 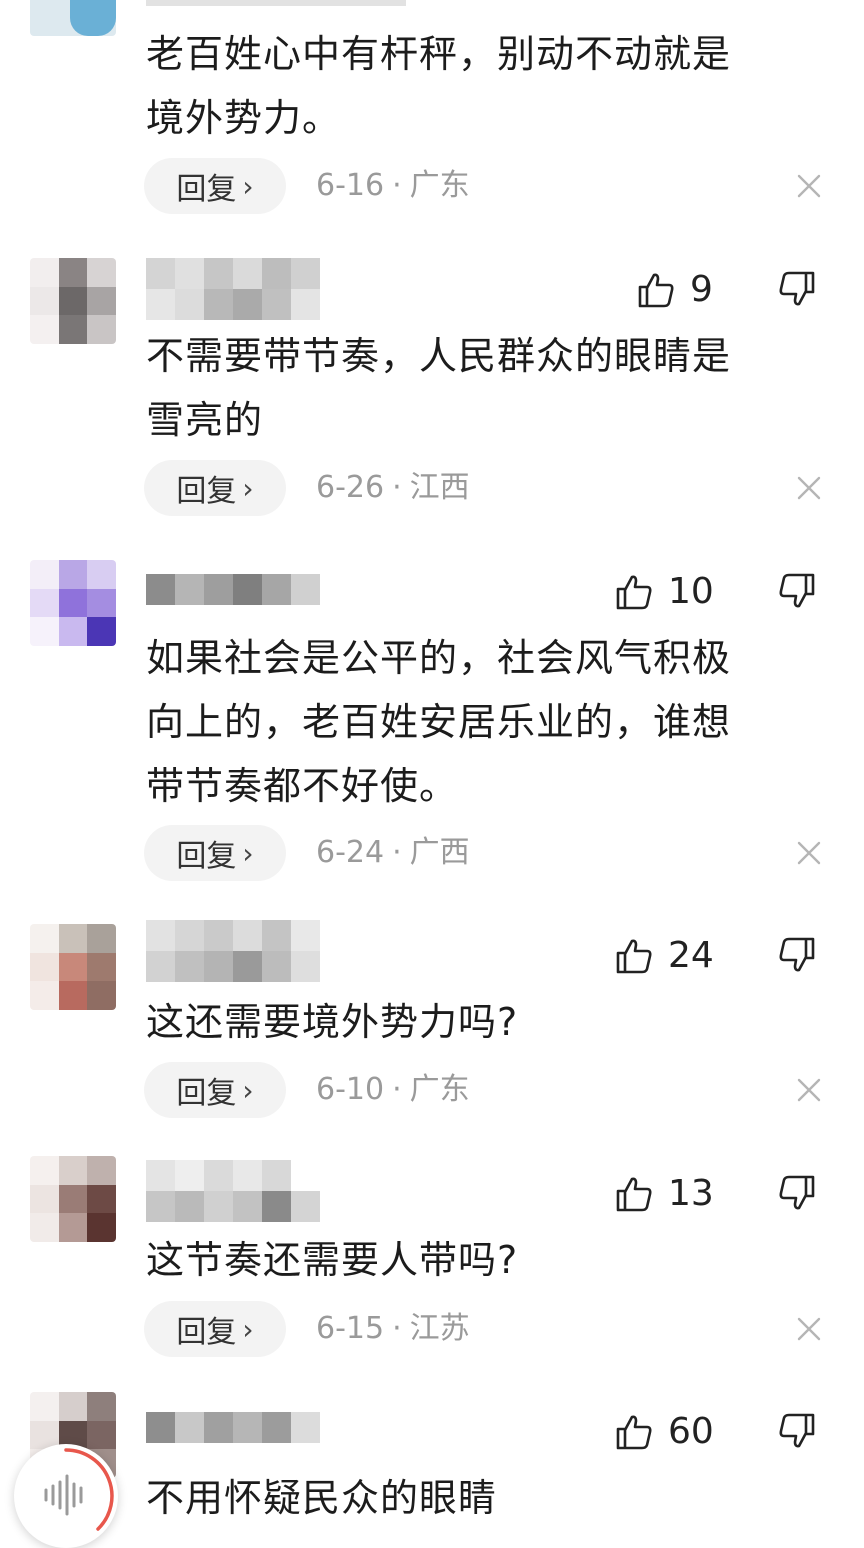 I want to click on like-count: 24, so click(x=691, y=955).